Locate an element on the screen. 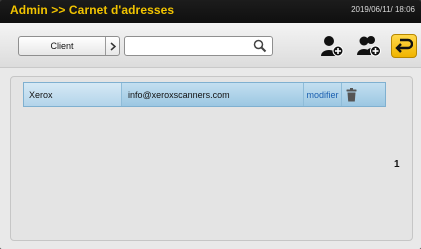 The height and width of the screenshot is (249, 421). chevron-right-icon is located at coordinates (112, 46).